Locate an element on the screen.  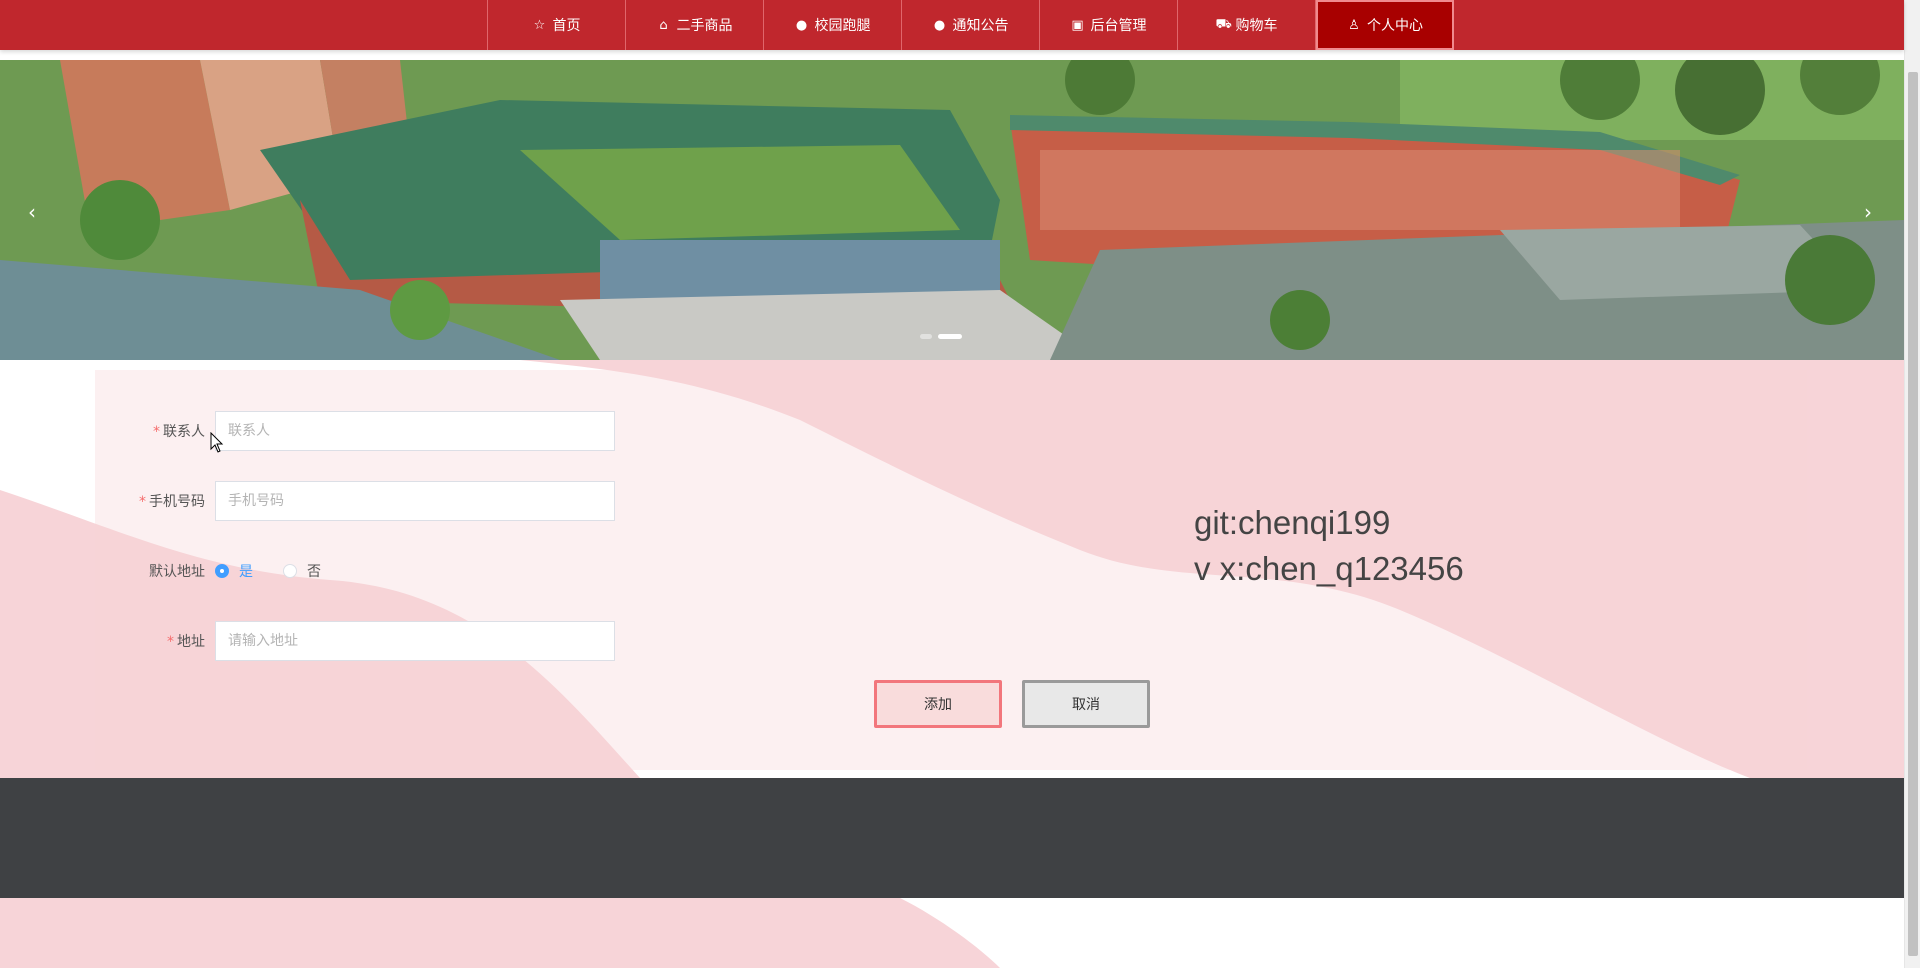
form-row-phone: * 手机号码 is located at coordinates (355, 501).